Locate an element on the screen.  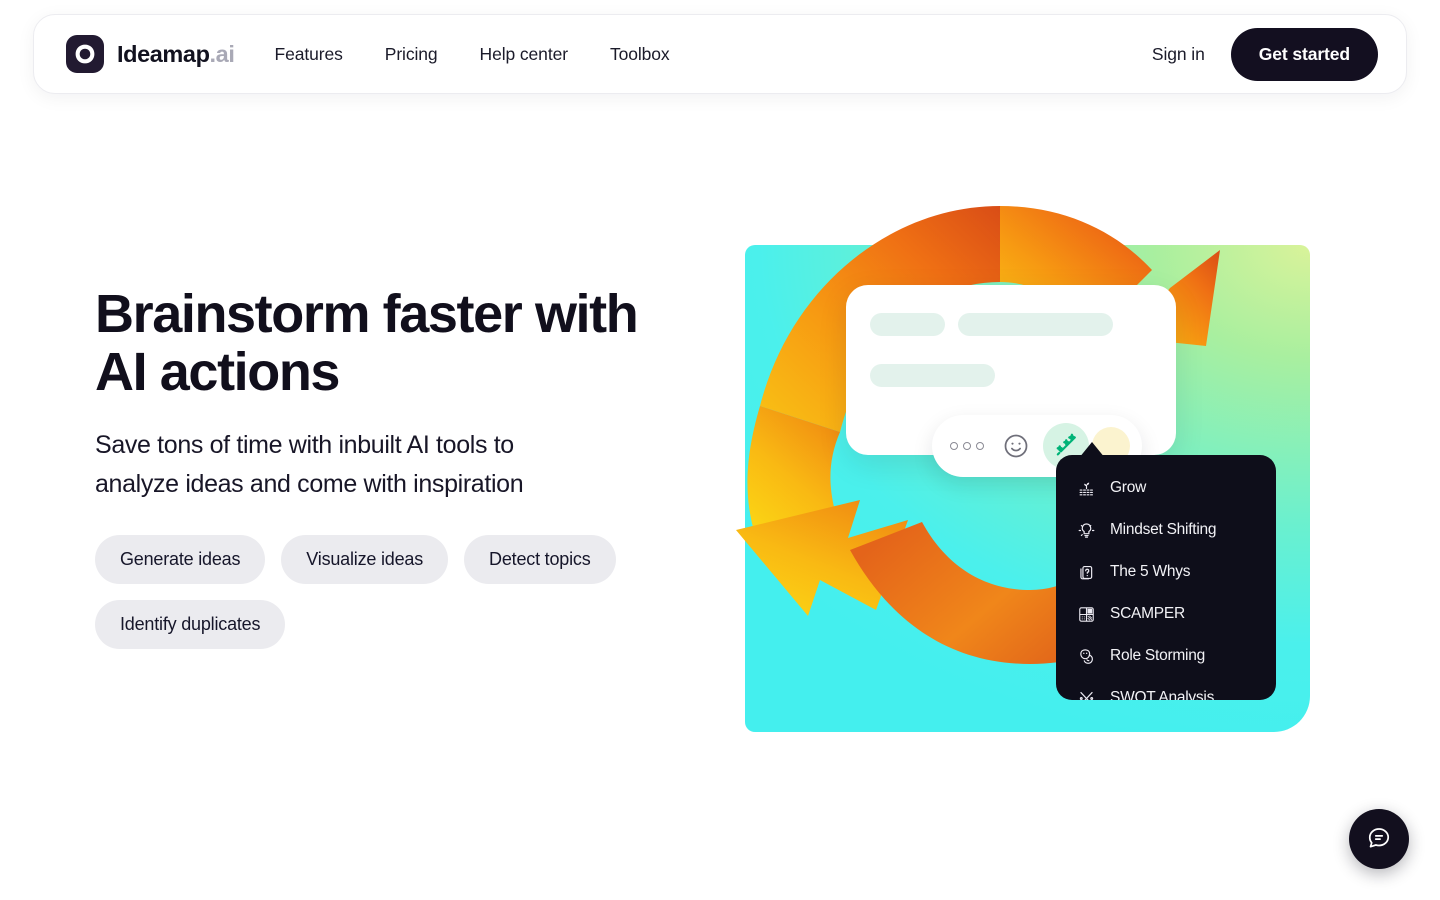
page-title: Brainstorm faster with AI actions is located at coordinates (367, 343).